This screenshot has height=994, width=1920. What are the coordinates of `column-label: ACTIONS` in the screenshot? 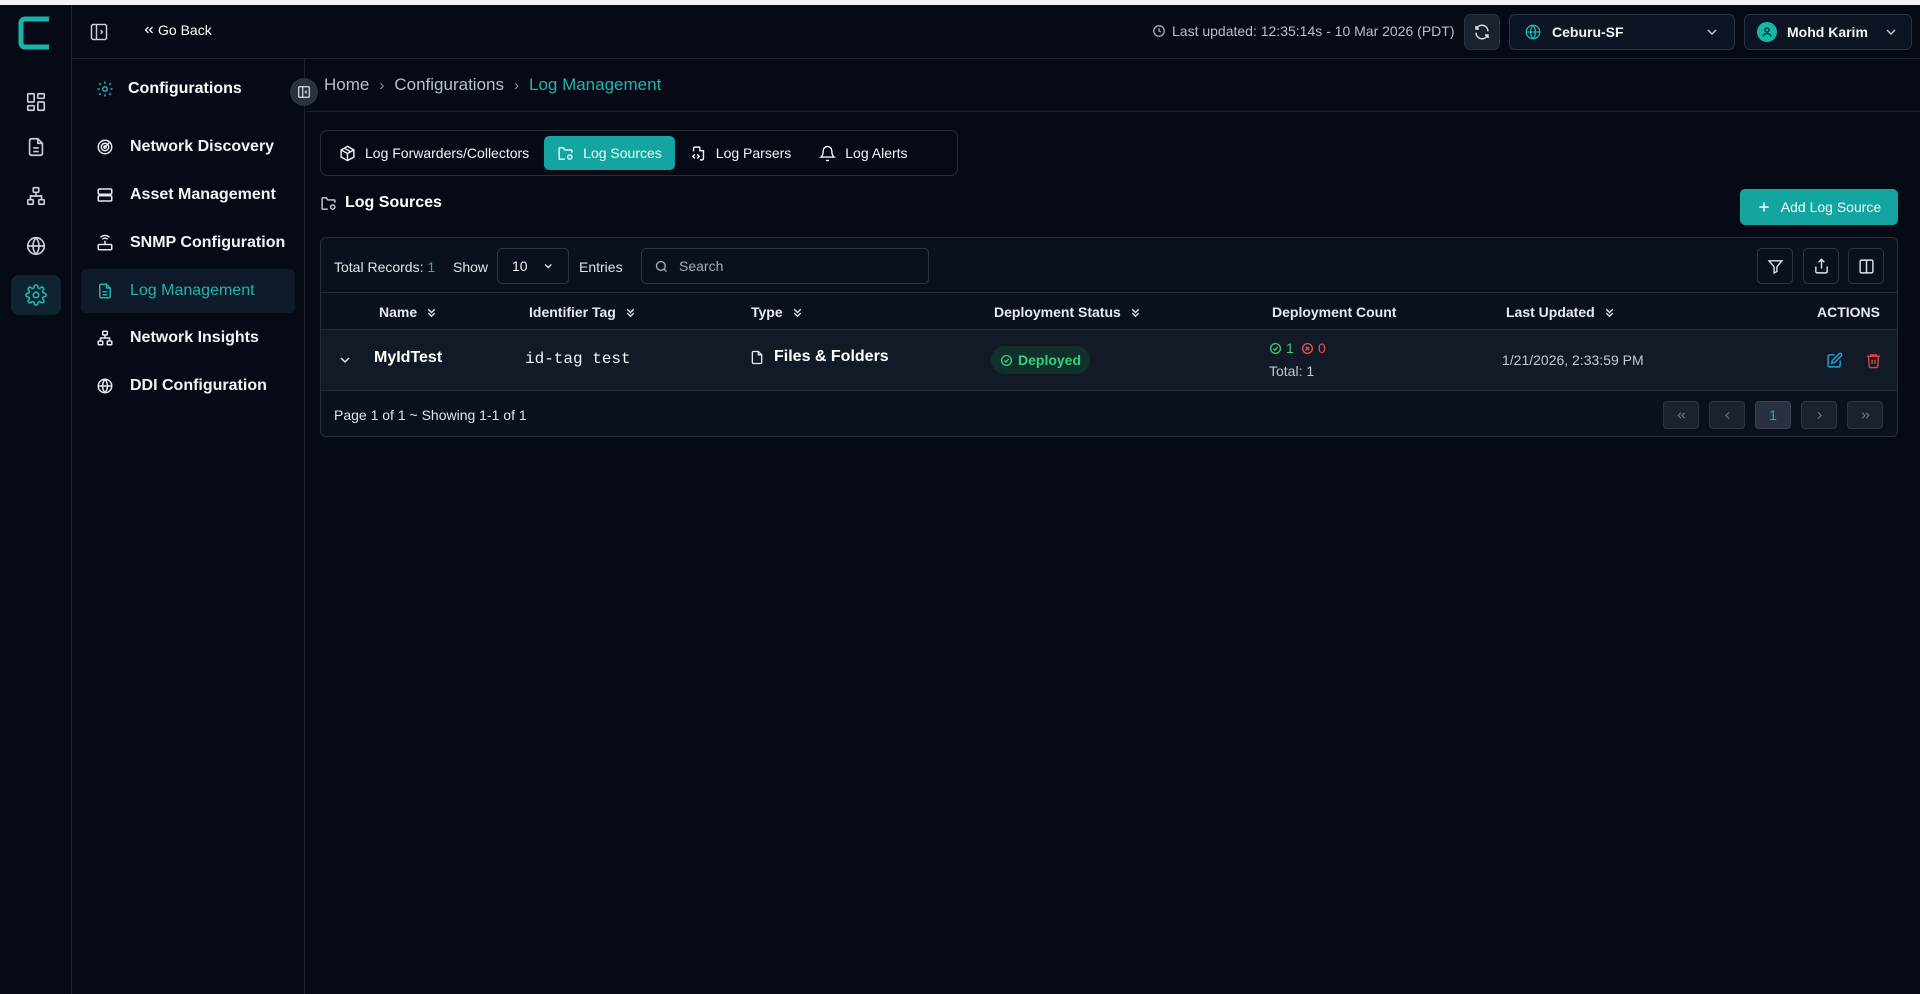 It's located at (1848, 312).